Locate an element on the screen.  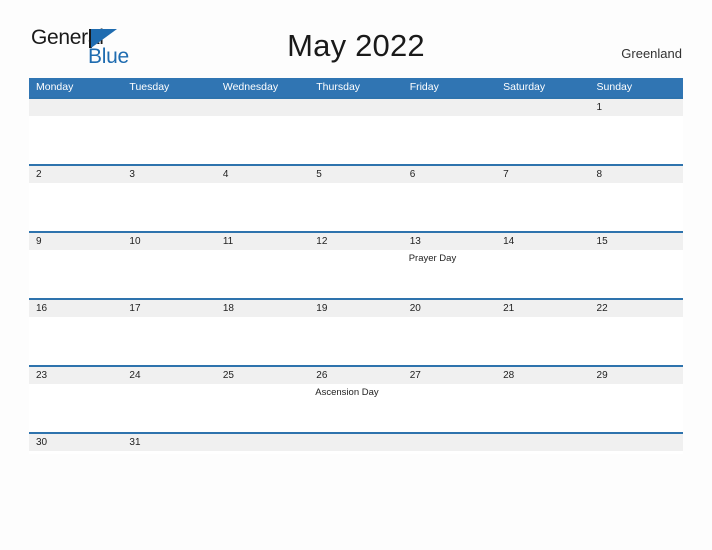
day-cell: 6 is located at coordinates (449, 174).